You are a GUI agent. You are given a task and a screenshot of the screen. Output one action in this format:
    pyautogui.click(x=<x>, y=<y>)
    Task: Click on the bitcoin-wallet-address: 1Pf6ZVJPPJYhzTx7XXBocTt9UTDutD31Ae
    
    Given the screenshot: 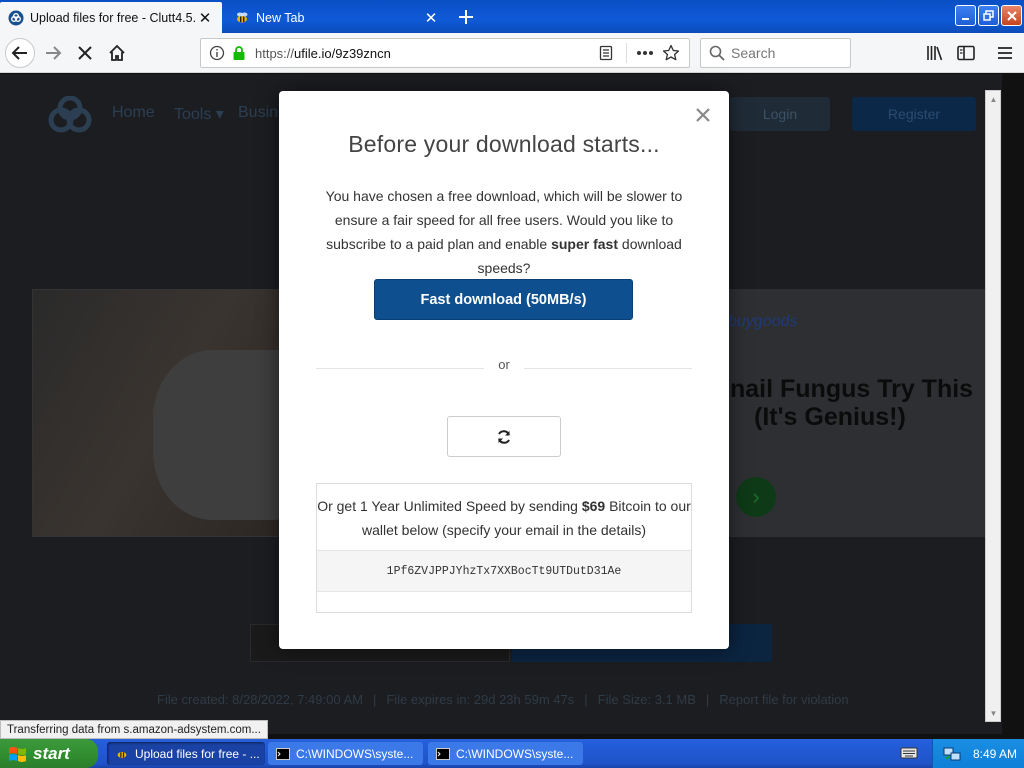 What is the action you would take?
    pyautogui.click(x=504, y=571)
    